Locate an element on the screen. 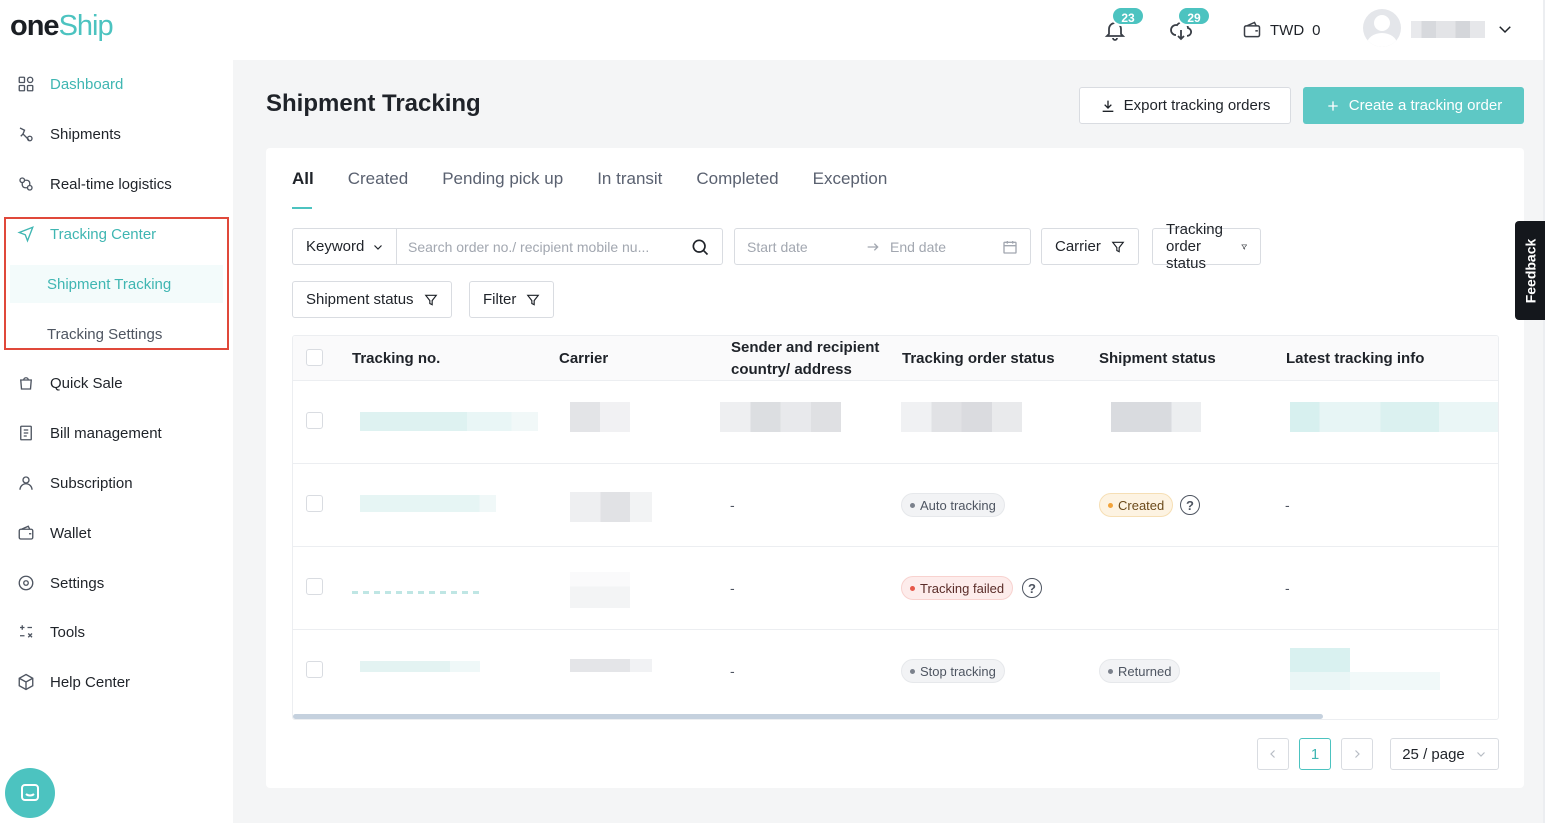 The height and width of the screenshot is (823, 1550). plus-icon is located at coordinates (1333, 105).